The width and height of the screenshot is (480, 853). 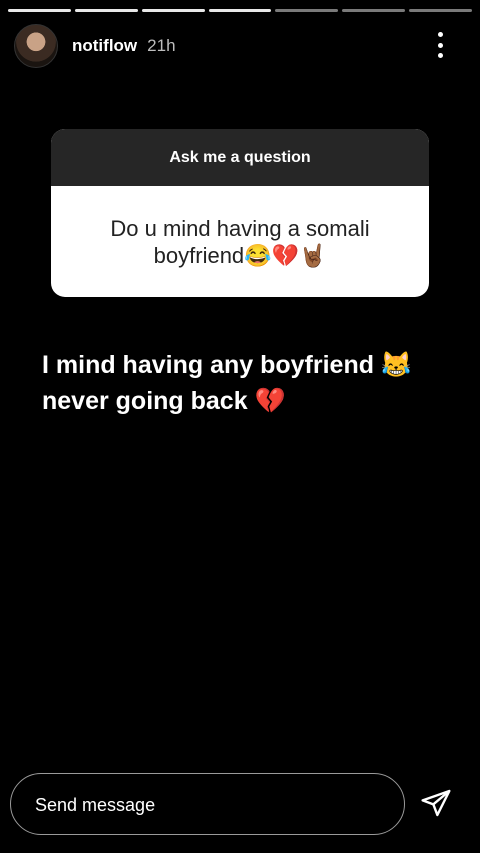 I want to click on reply-bar, so click(x=240, y=804).